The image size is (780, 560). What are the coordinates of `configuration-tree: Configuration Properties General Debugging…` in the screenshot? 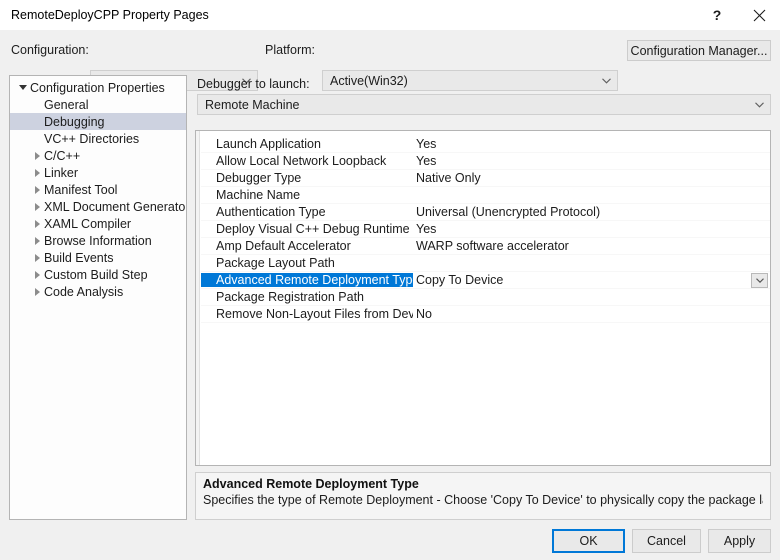 It's located at (98, 188).